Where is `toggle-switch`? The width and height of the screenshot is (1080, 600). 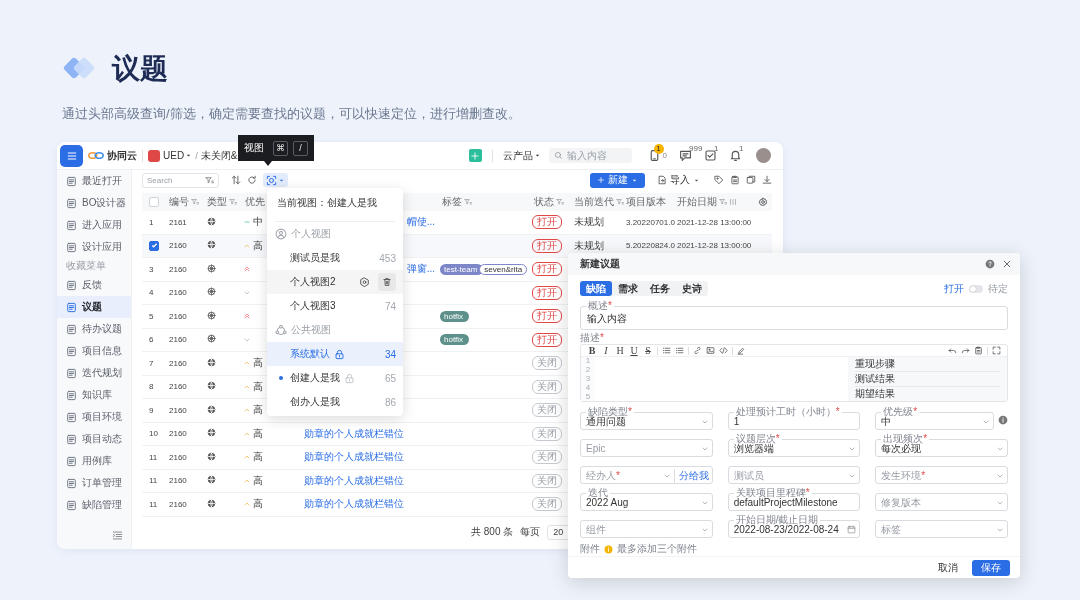 toggle-switch is located at coordinates (976, 288).